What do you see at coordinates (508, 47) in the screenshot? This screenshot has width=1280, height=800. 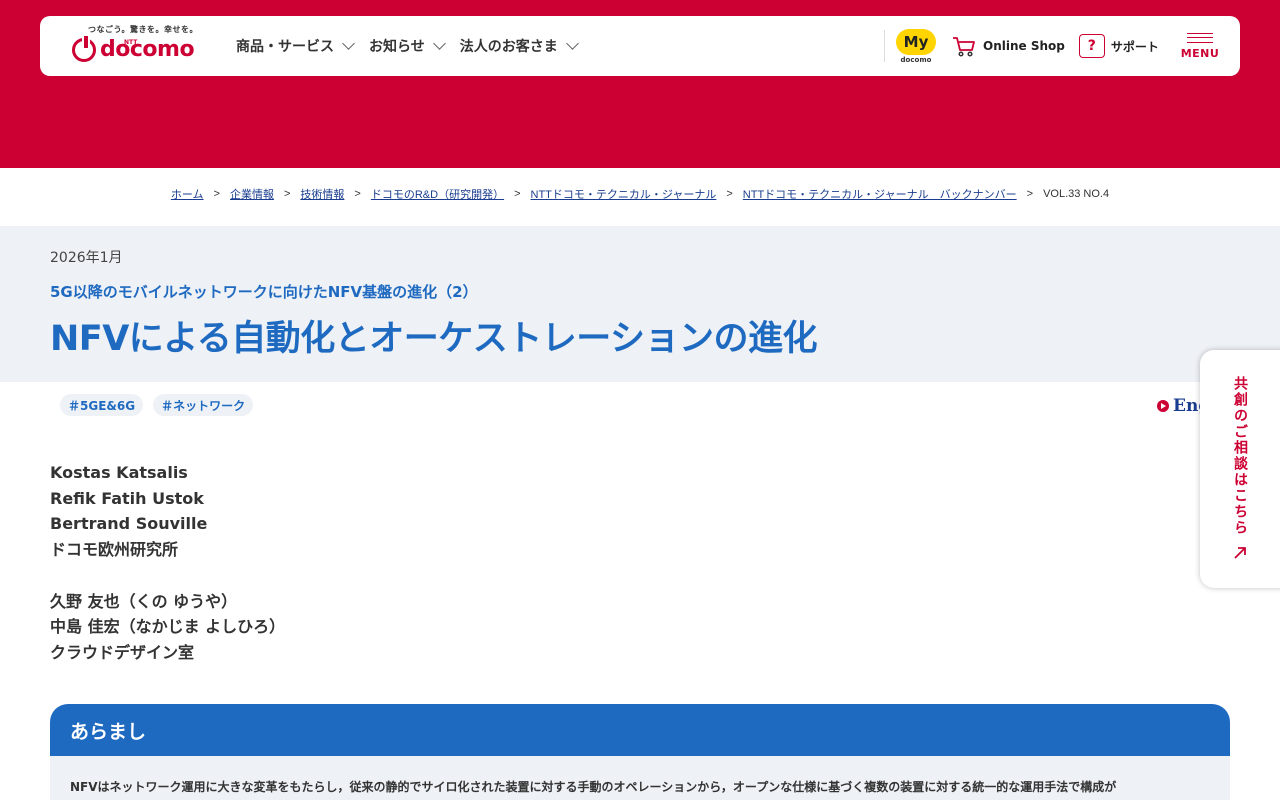 I see `nav-business-label: 法人のお客さま` at bounding box center [508, 47].